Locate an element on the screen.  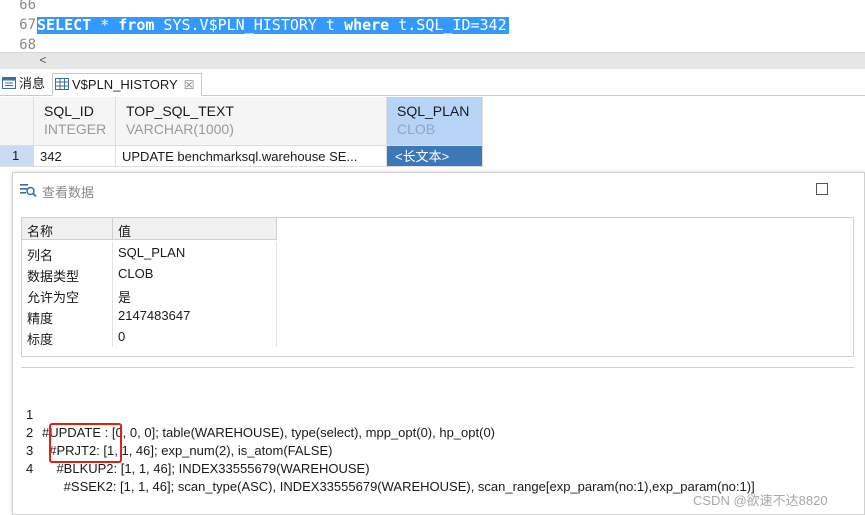
property-value: 2147483647 is located at coordinates (195, 315).